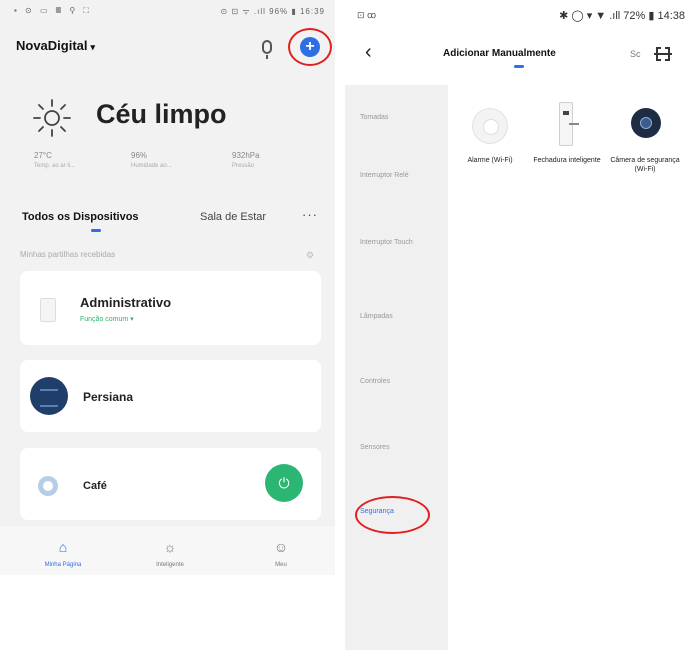 Image resolution: width=695 pixels, height=650 pixels. Describe the element at coordinates (139, 155) in the screenshot. I see `weather-stat-value: 96%` at that location.